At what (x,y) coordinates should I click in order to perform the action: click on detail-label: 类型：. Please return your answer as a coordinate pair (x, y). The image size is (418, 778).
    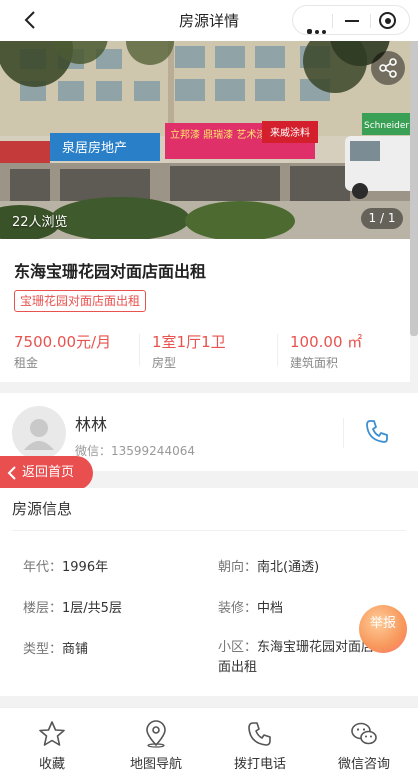
    Looking at the image, I should click on (43, 649).